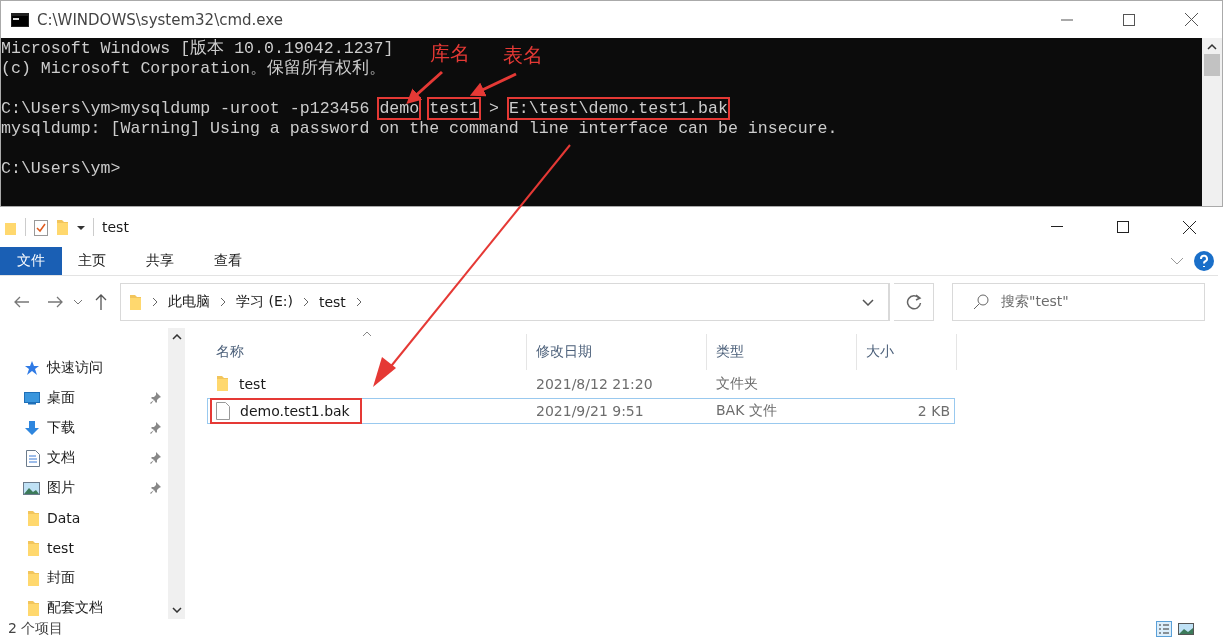  What do you see at coordinates (75, 368) in the screenshot?
I see `nav-item: 快速访问` at bounding box center [75, 368].